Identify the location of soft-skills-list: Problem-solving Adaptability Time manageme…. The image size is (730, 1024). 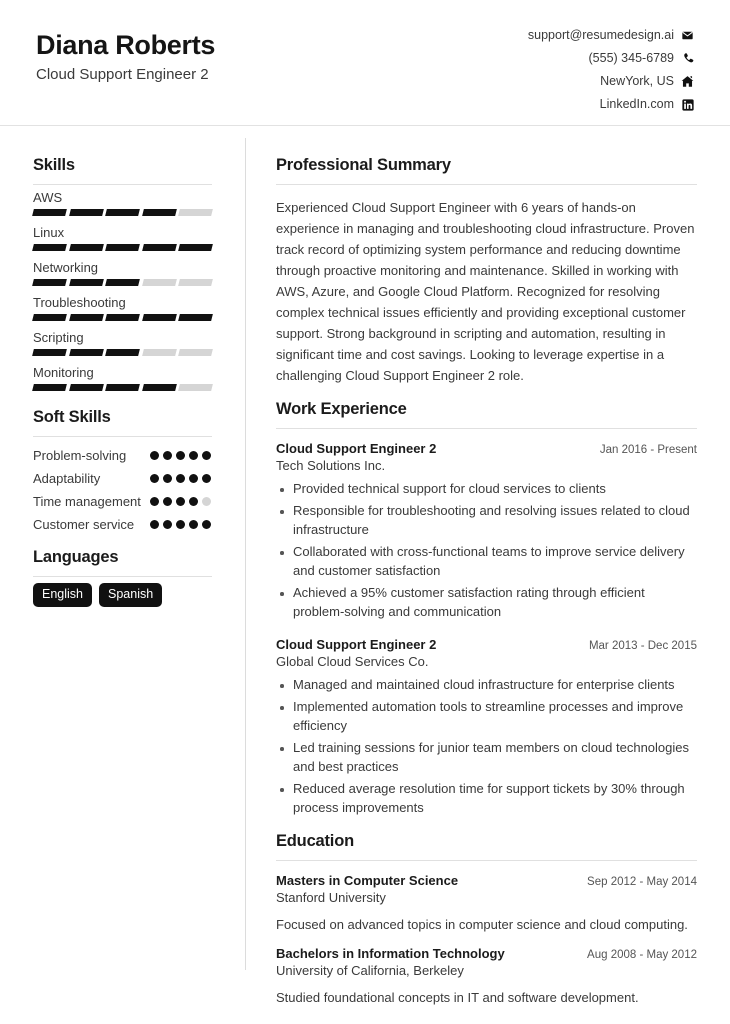
(122, 485).